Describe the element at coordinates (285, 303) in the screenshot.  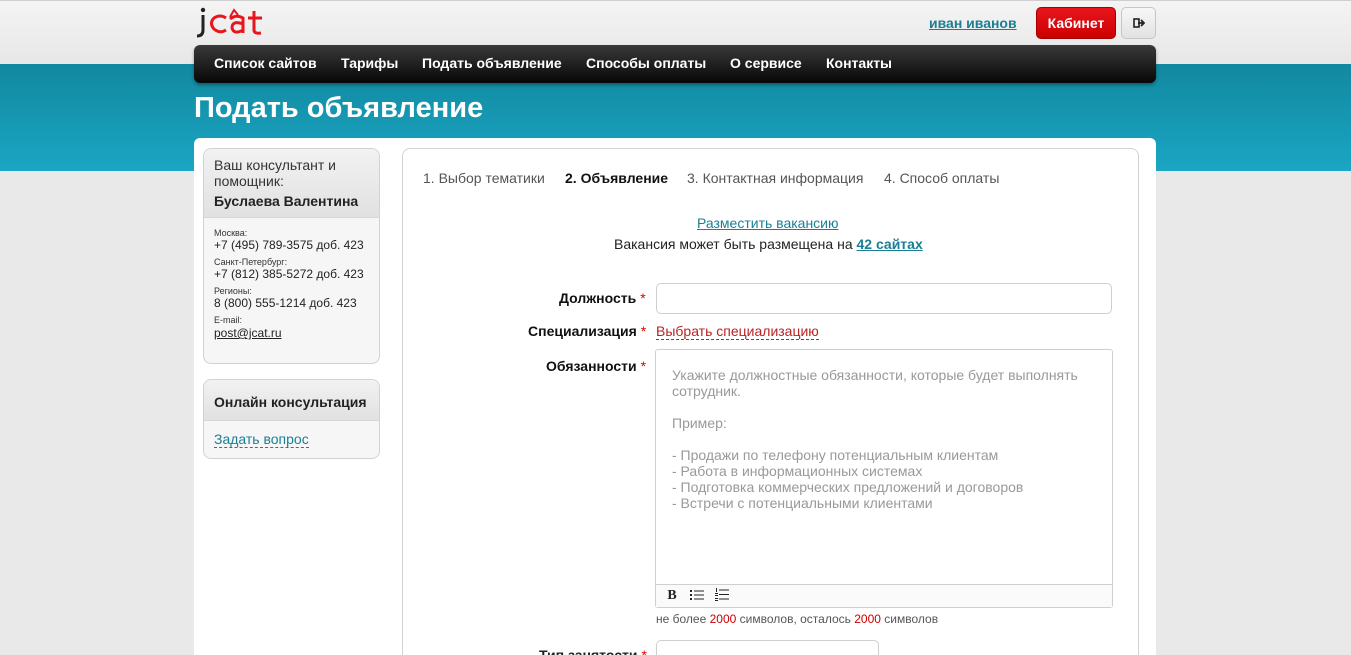
I see `contact-phone-regions: 8 (800) 555-1214 доб. 423` at that location.